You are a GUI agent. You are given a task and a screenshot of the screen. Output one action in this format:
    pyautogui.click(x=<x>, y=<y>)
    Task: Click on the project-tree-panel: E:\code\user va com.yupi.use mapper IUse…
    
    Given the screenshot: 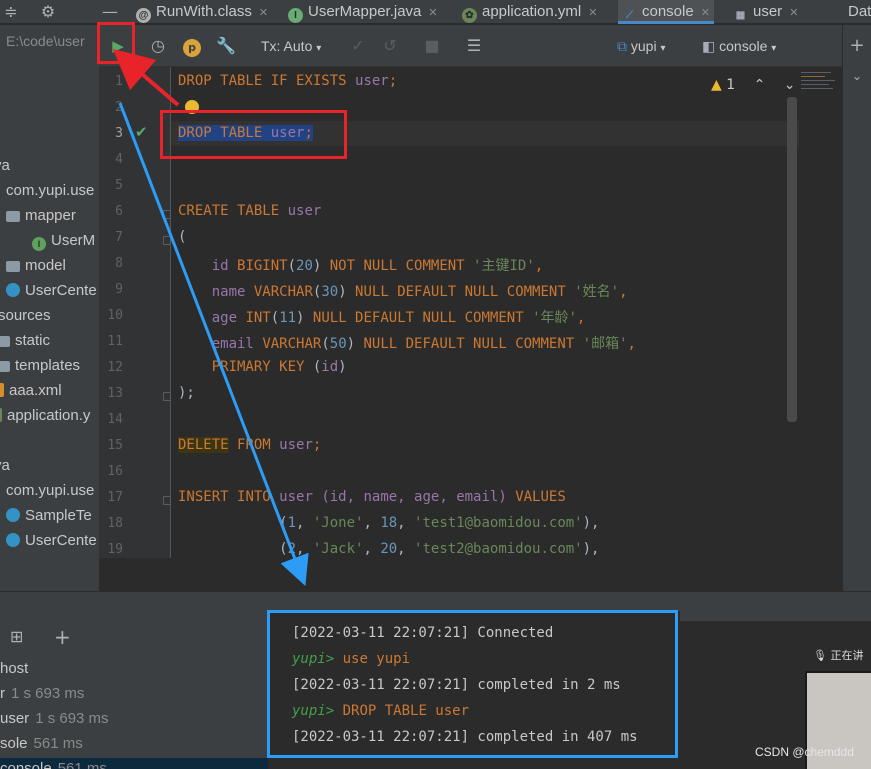 What is the action you would take?
    pyautogui.click(x=49, y=308)
    